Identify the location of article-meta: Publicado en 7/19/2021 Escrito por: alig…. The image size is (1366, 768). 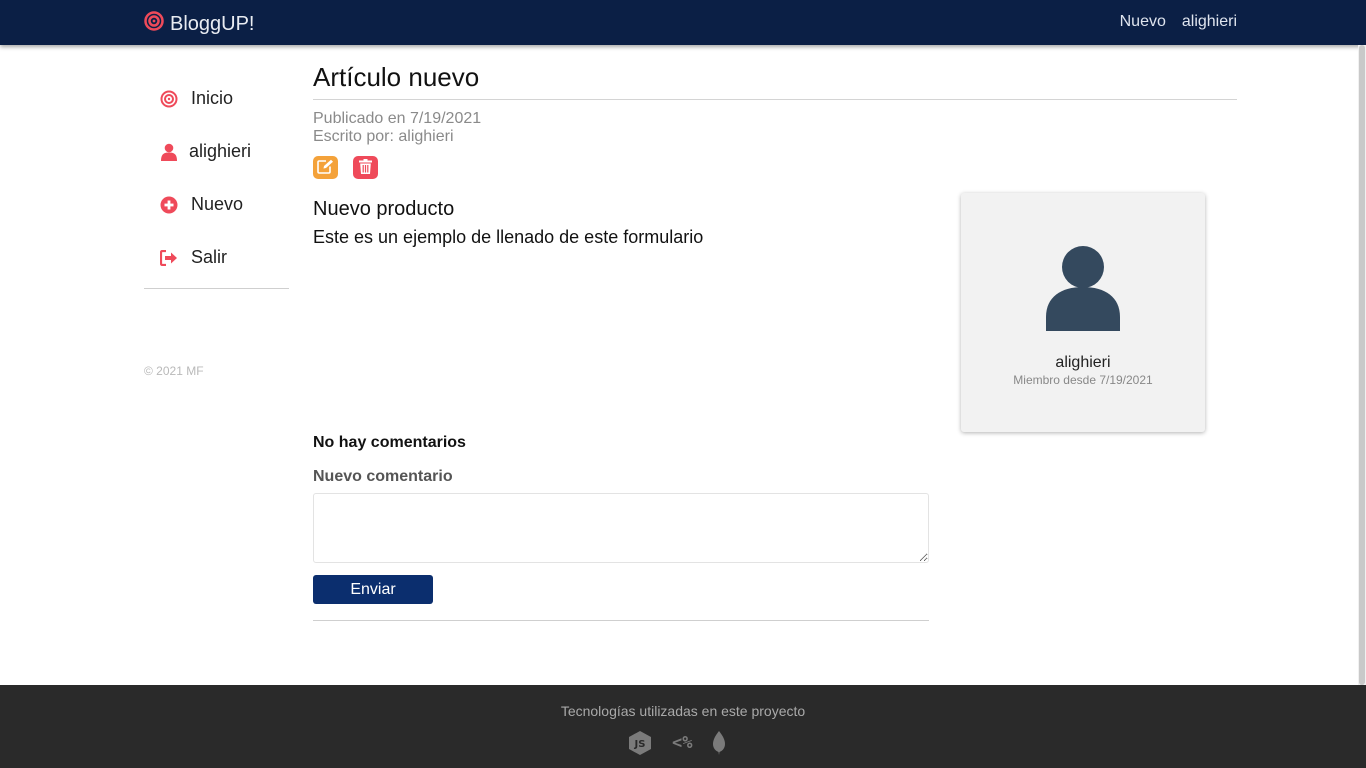
(775, 128).